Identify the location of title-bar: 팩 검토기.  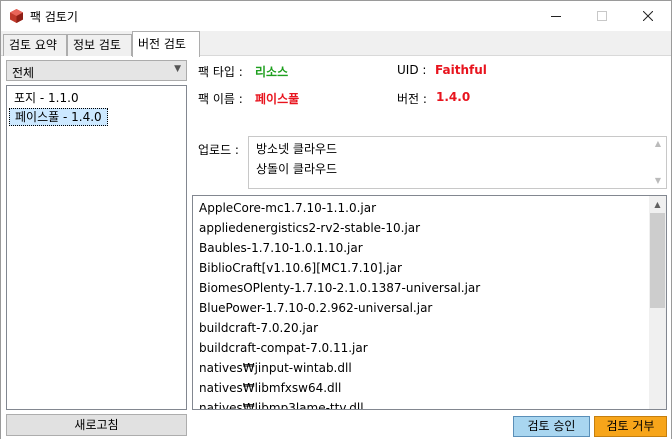
(336, 16).